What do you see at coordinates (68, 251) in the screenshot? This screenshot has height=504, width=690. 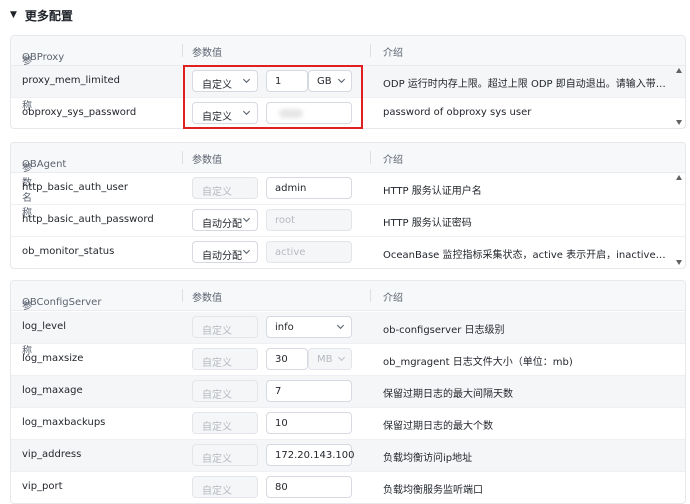 I see `param-name: ob_monitor_status` at bounding box center [68, 251].